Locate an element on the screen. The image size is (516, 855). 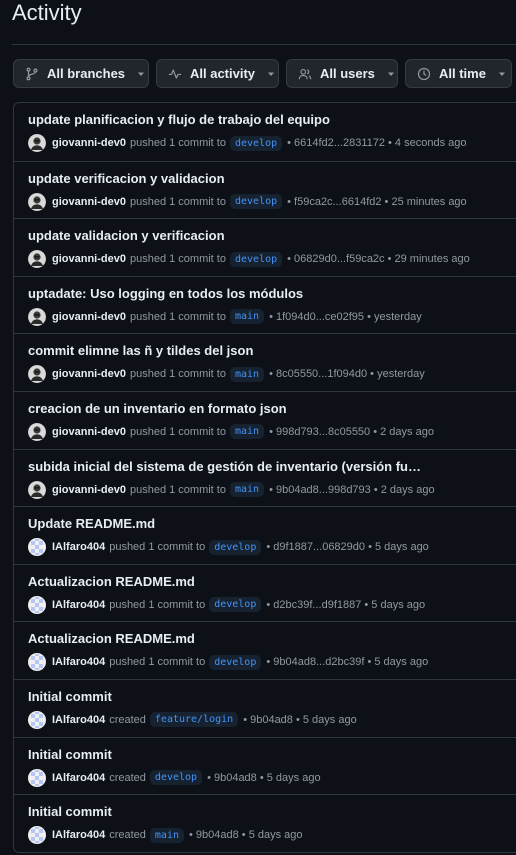
activity-title-link: update verificacion y validacion is located at coordinates (126, 178).